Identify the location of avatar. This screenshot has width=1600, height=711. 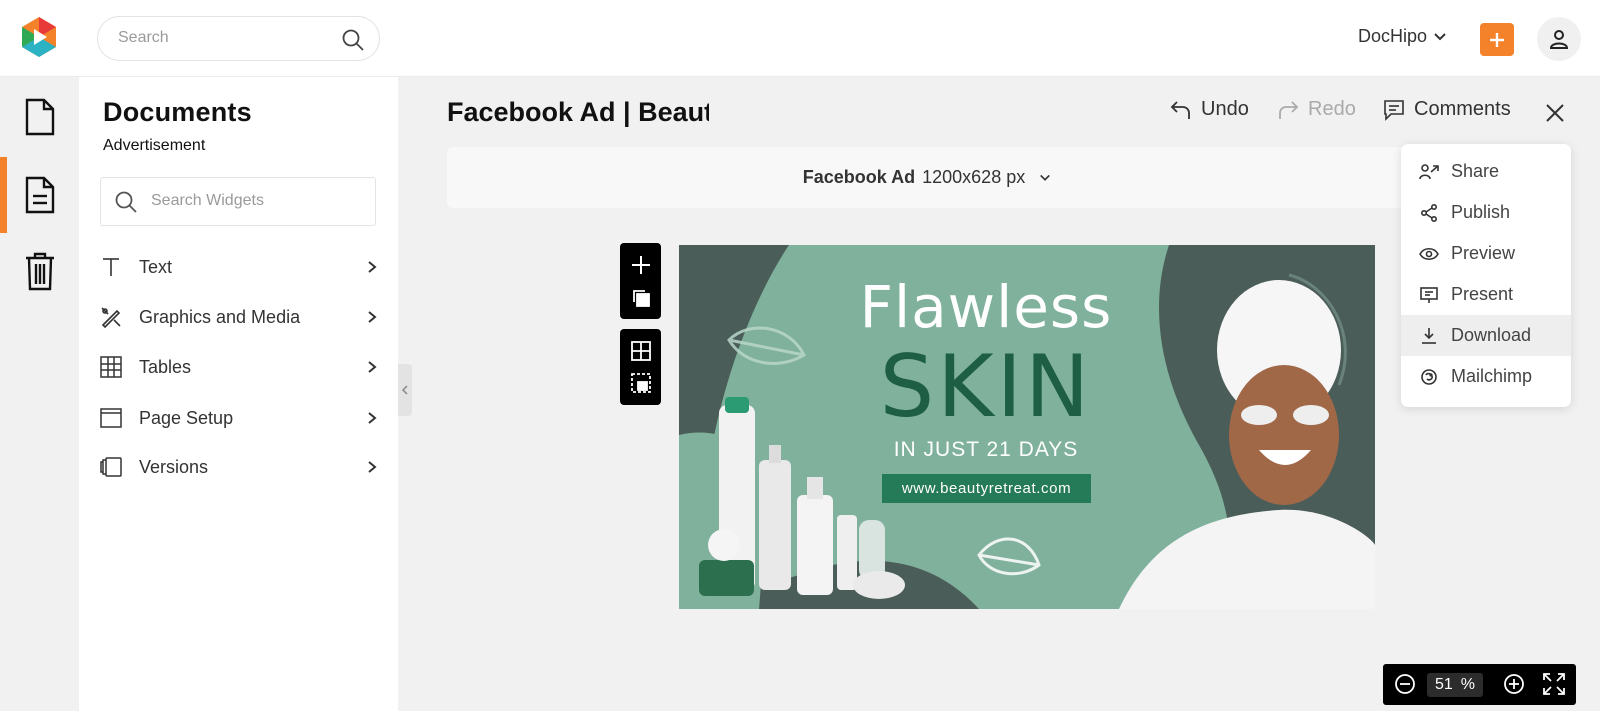
(1559, 39).